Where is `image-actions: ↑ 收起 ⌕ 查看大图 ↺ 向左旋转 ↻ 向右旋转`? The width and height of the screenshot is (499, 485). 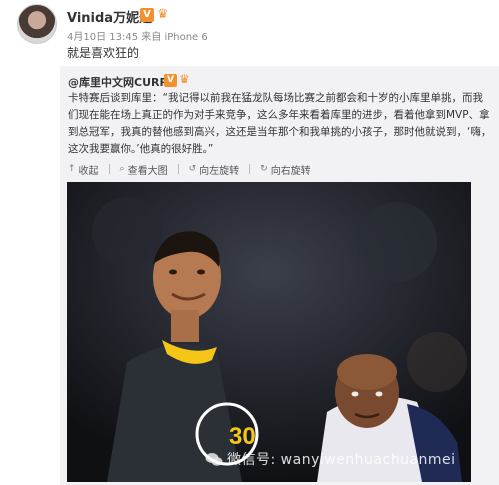 image-actions: ↑ 收起 ⌕ 查看大图 ↺ 向左旋转 ↻ 向右旋转 is located at coordinates (189, 169).